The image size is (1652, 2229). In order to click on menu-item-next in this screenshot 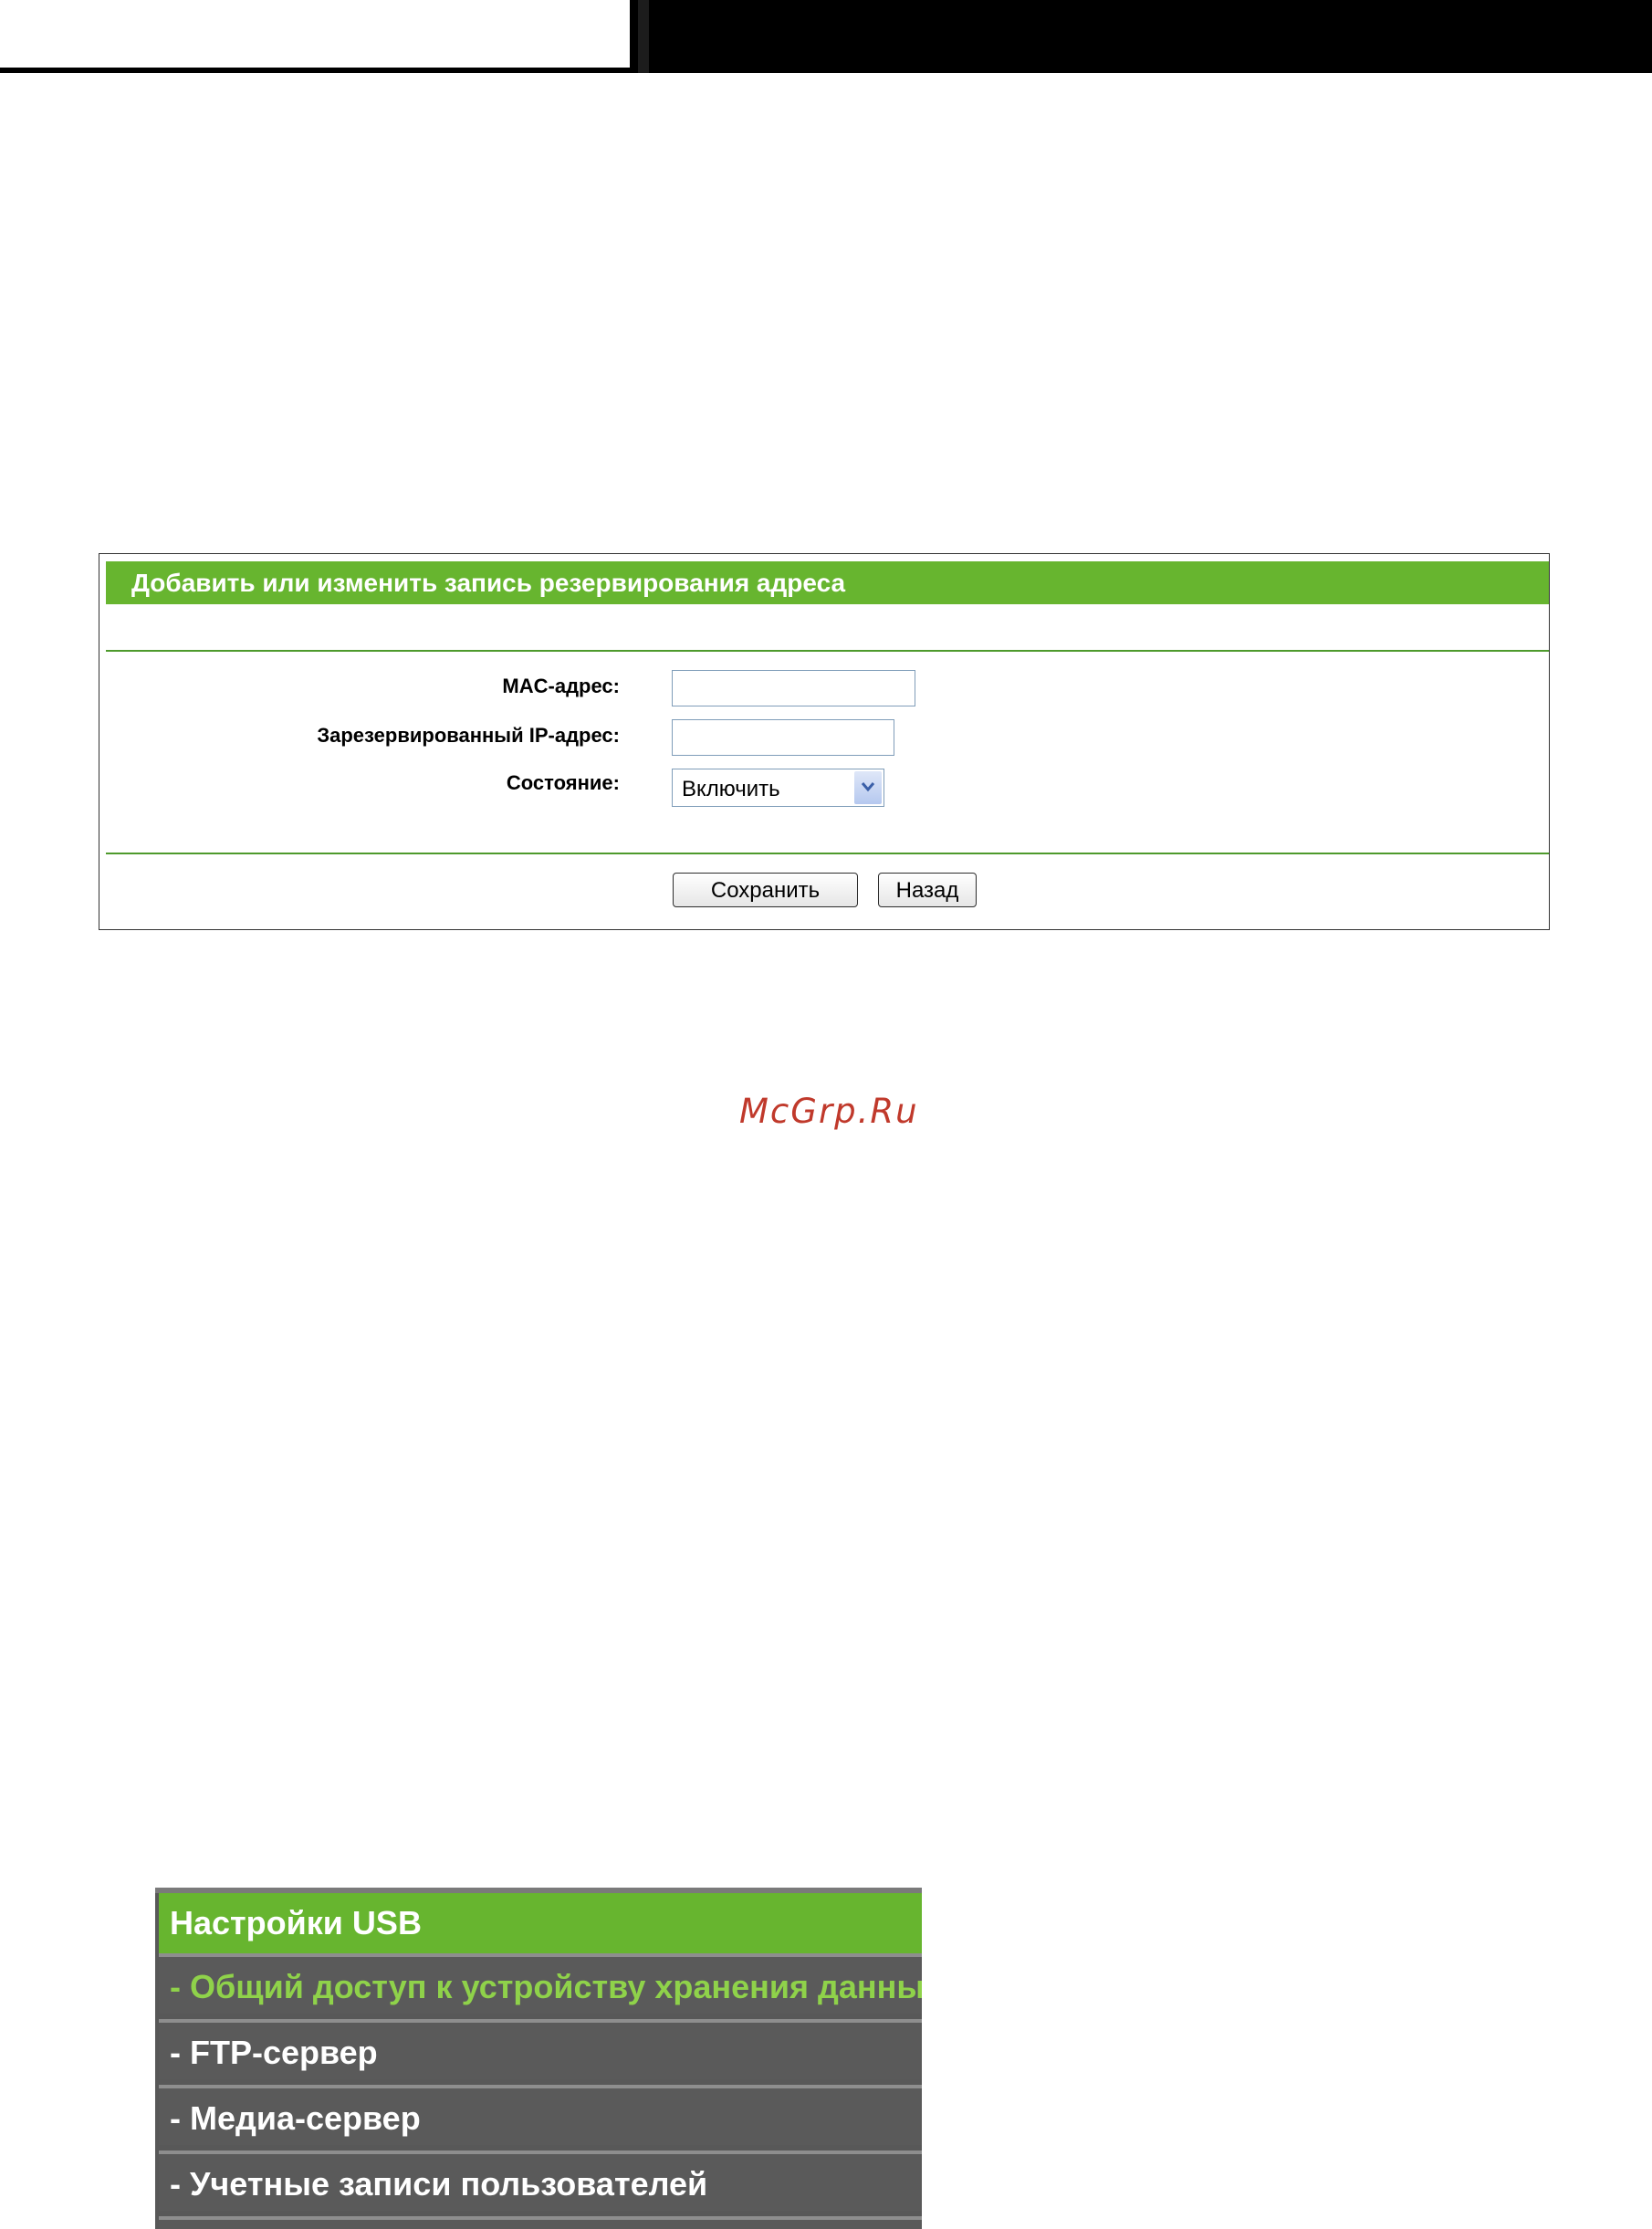, I will do `click(540, 2222)`.